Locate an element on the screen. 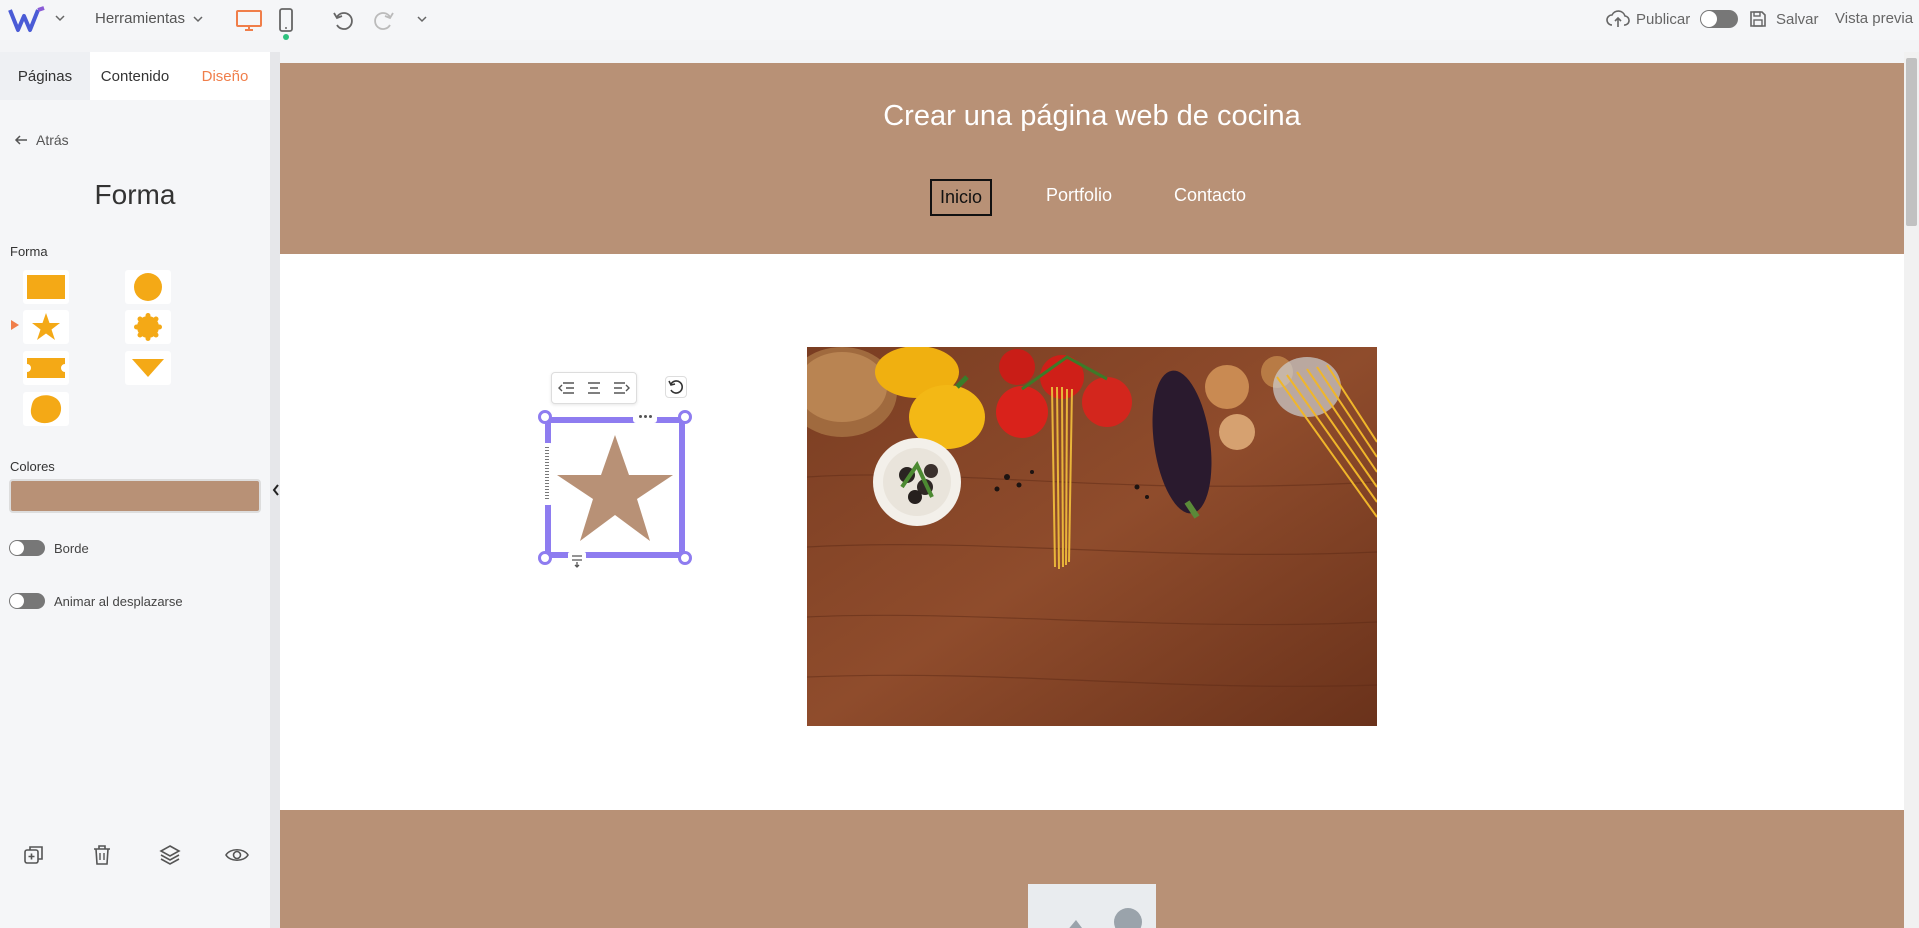 The width and height of the screenshot is (1919, 928). webnode-logo-icon is located at coordinates (28, 20).